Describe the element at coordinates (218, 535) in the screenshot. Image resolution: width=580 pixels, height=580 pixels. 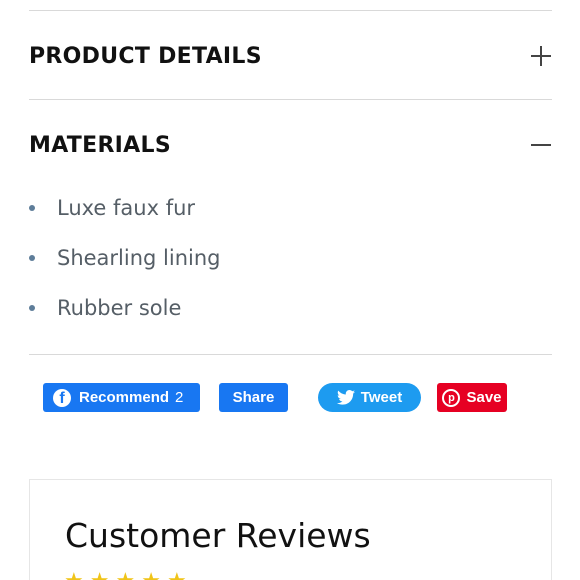
I see `reviews-title: Customer Reviews` at that location.